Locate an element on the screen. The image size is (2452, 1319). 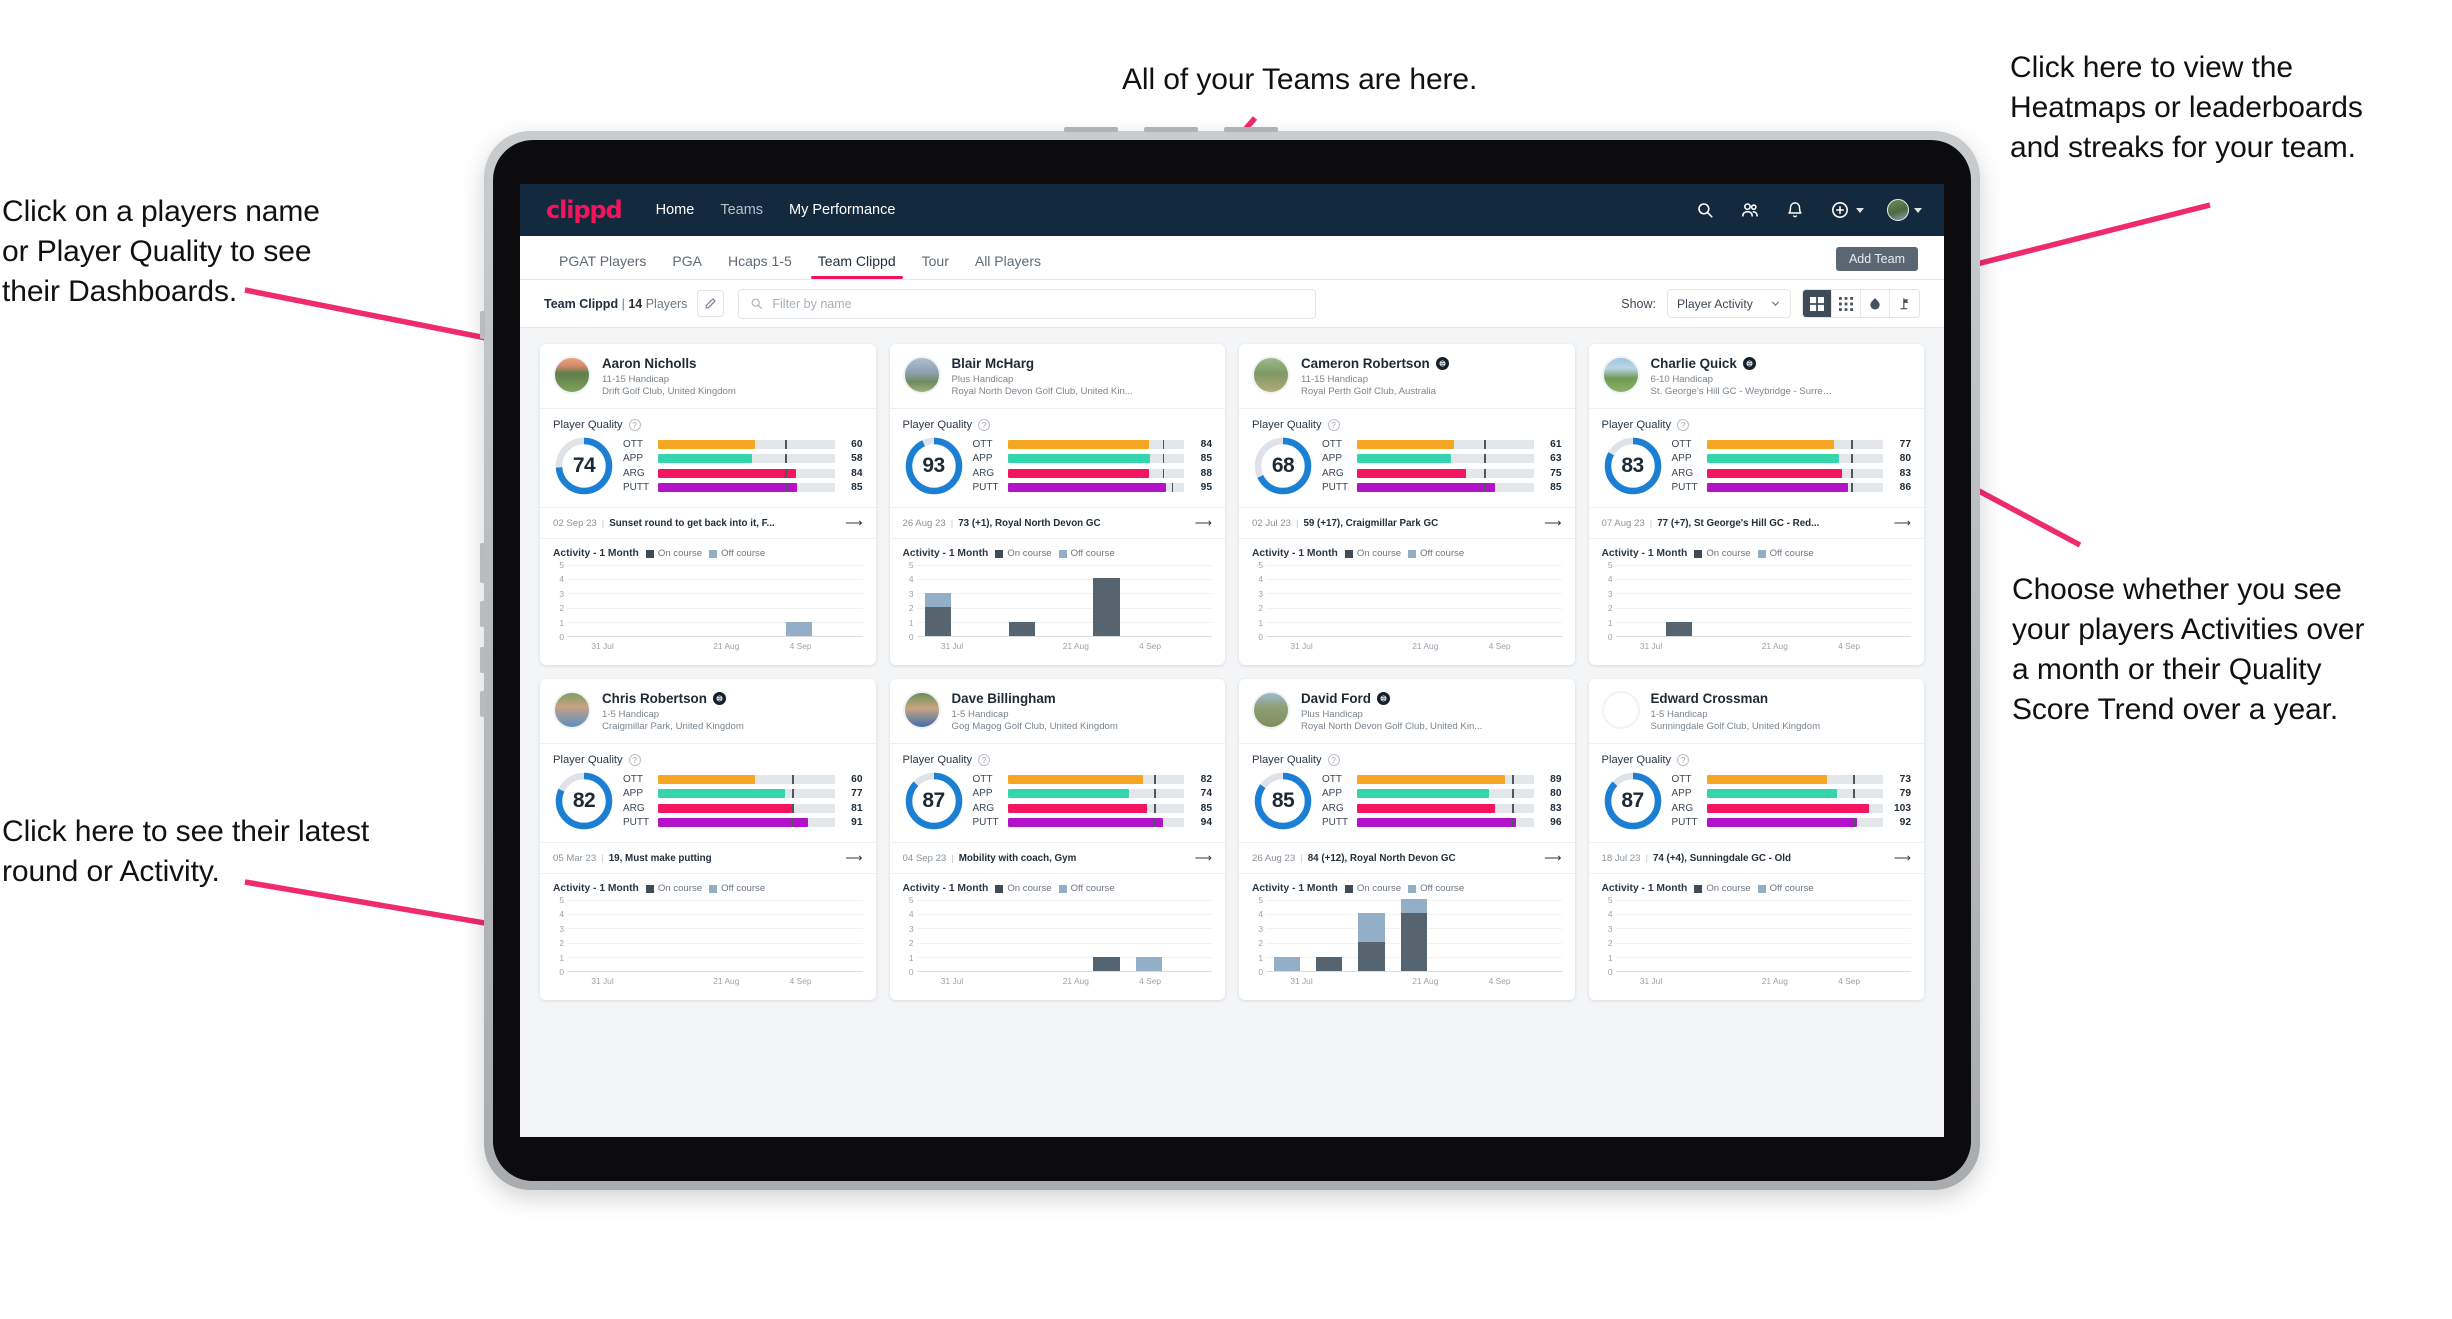
plus-circle-icon is located at coordinates (1840, 210).